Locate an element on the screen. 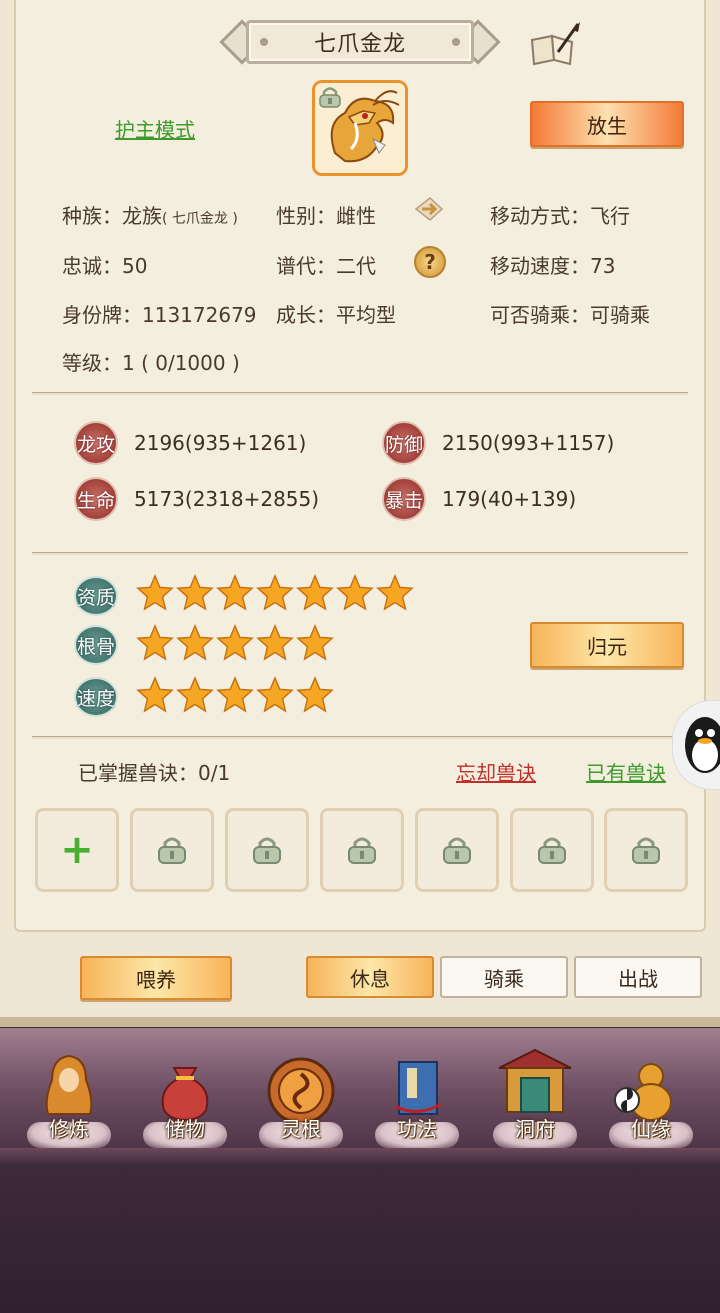  stat-value-crit: 179(40+139) is located at coordinates (509, 499).